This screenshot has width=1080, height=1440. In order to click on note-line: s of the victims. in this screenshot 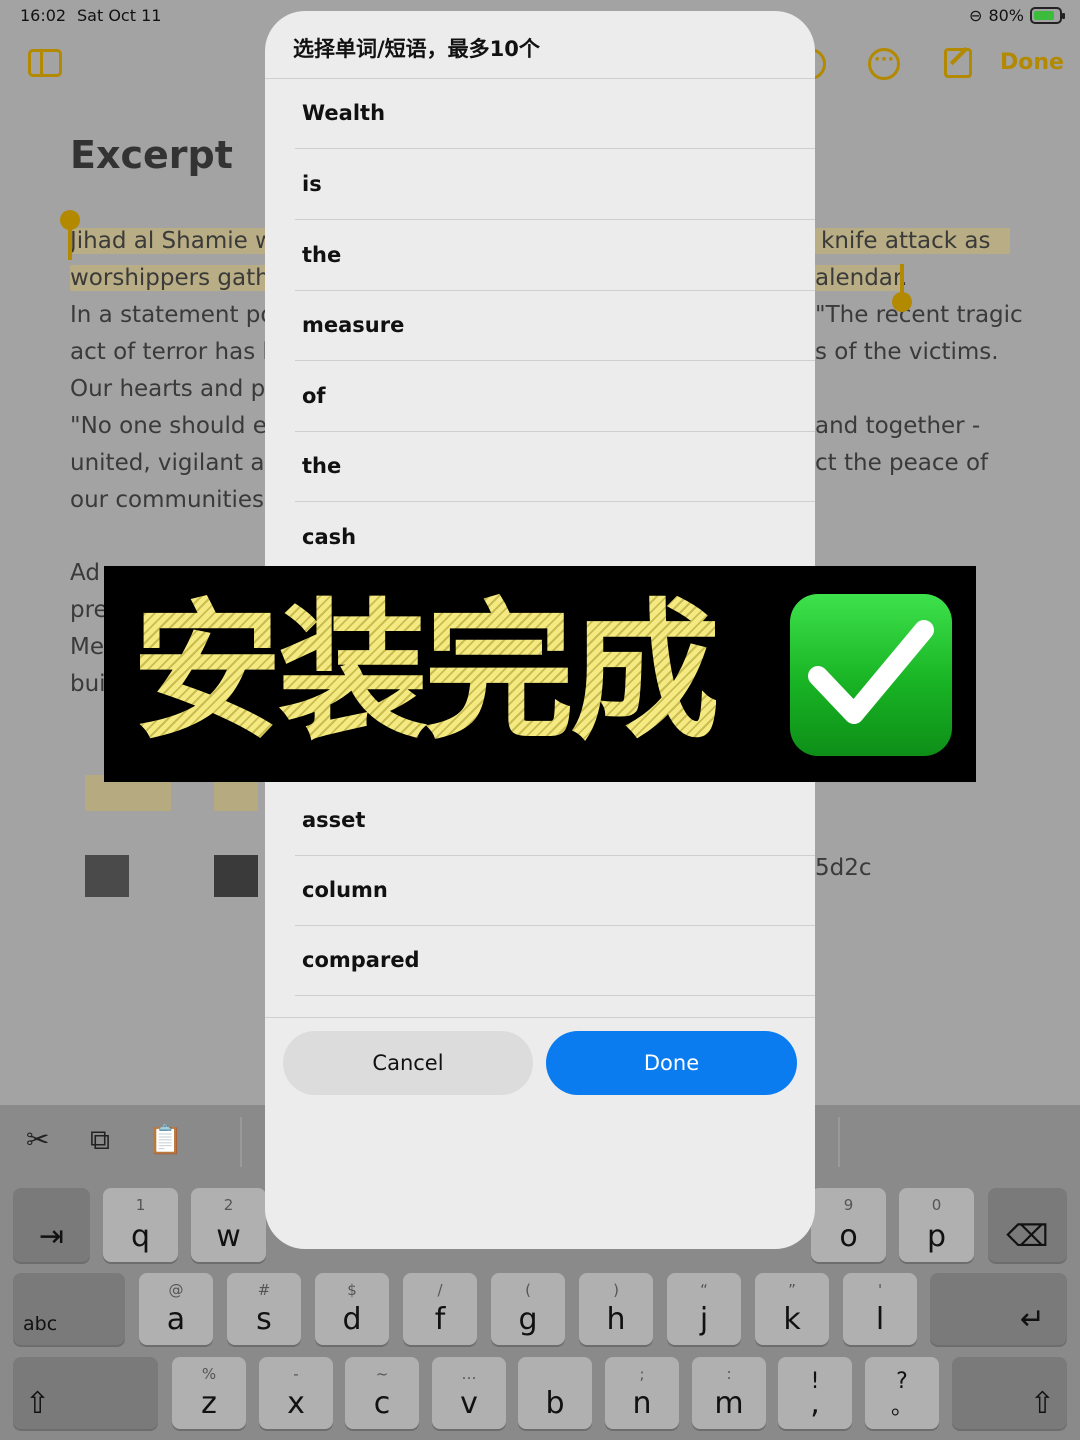, I will do `click(907, 352)`.